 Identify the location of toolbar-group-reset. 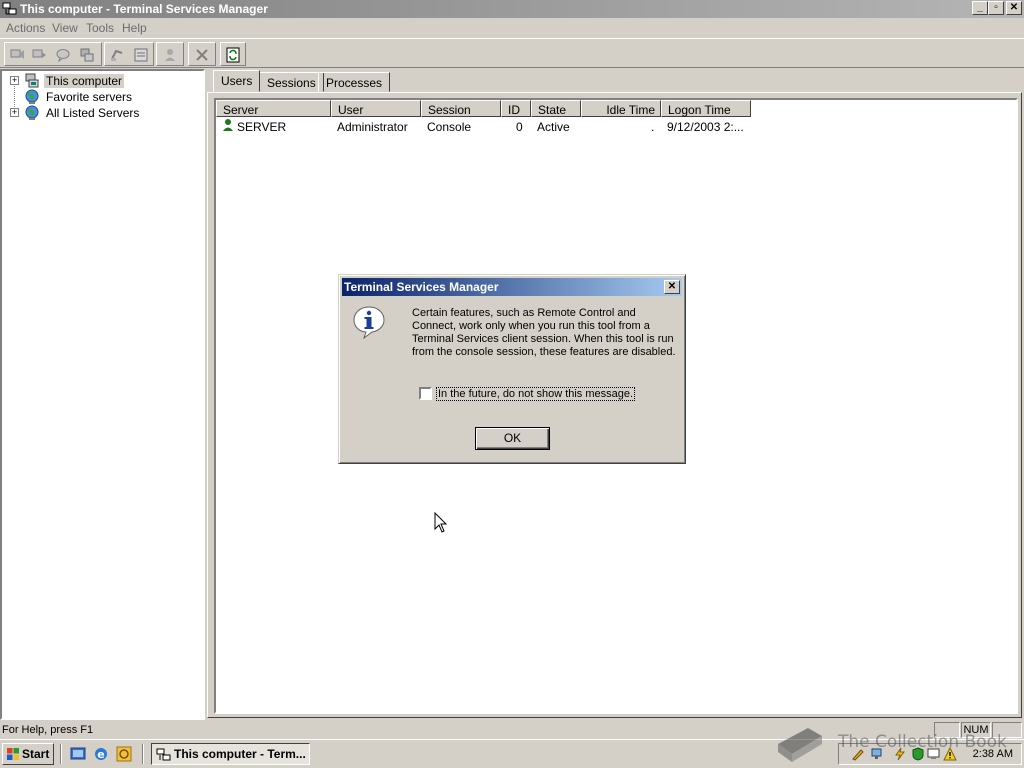
(129, 54).